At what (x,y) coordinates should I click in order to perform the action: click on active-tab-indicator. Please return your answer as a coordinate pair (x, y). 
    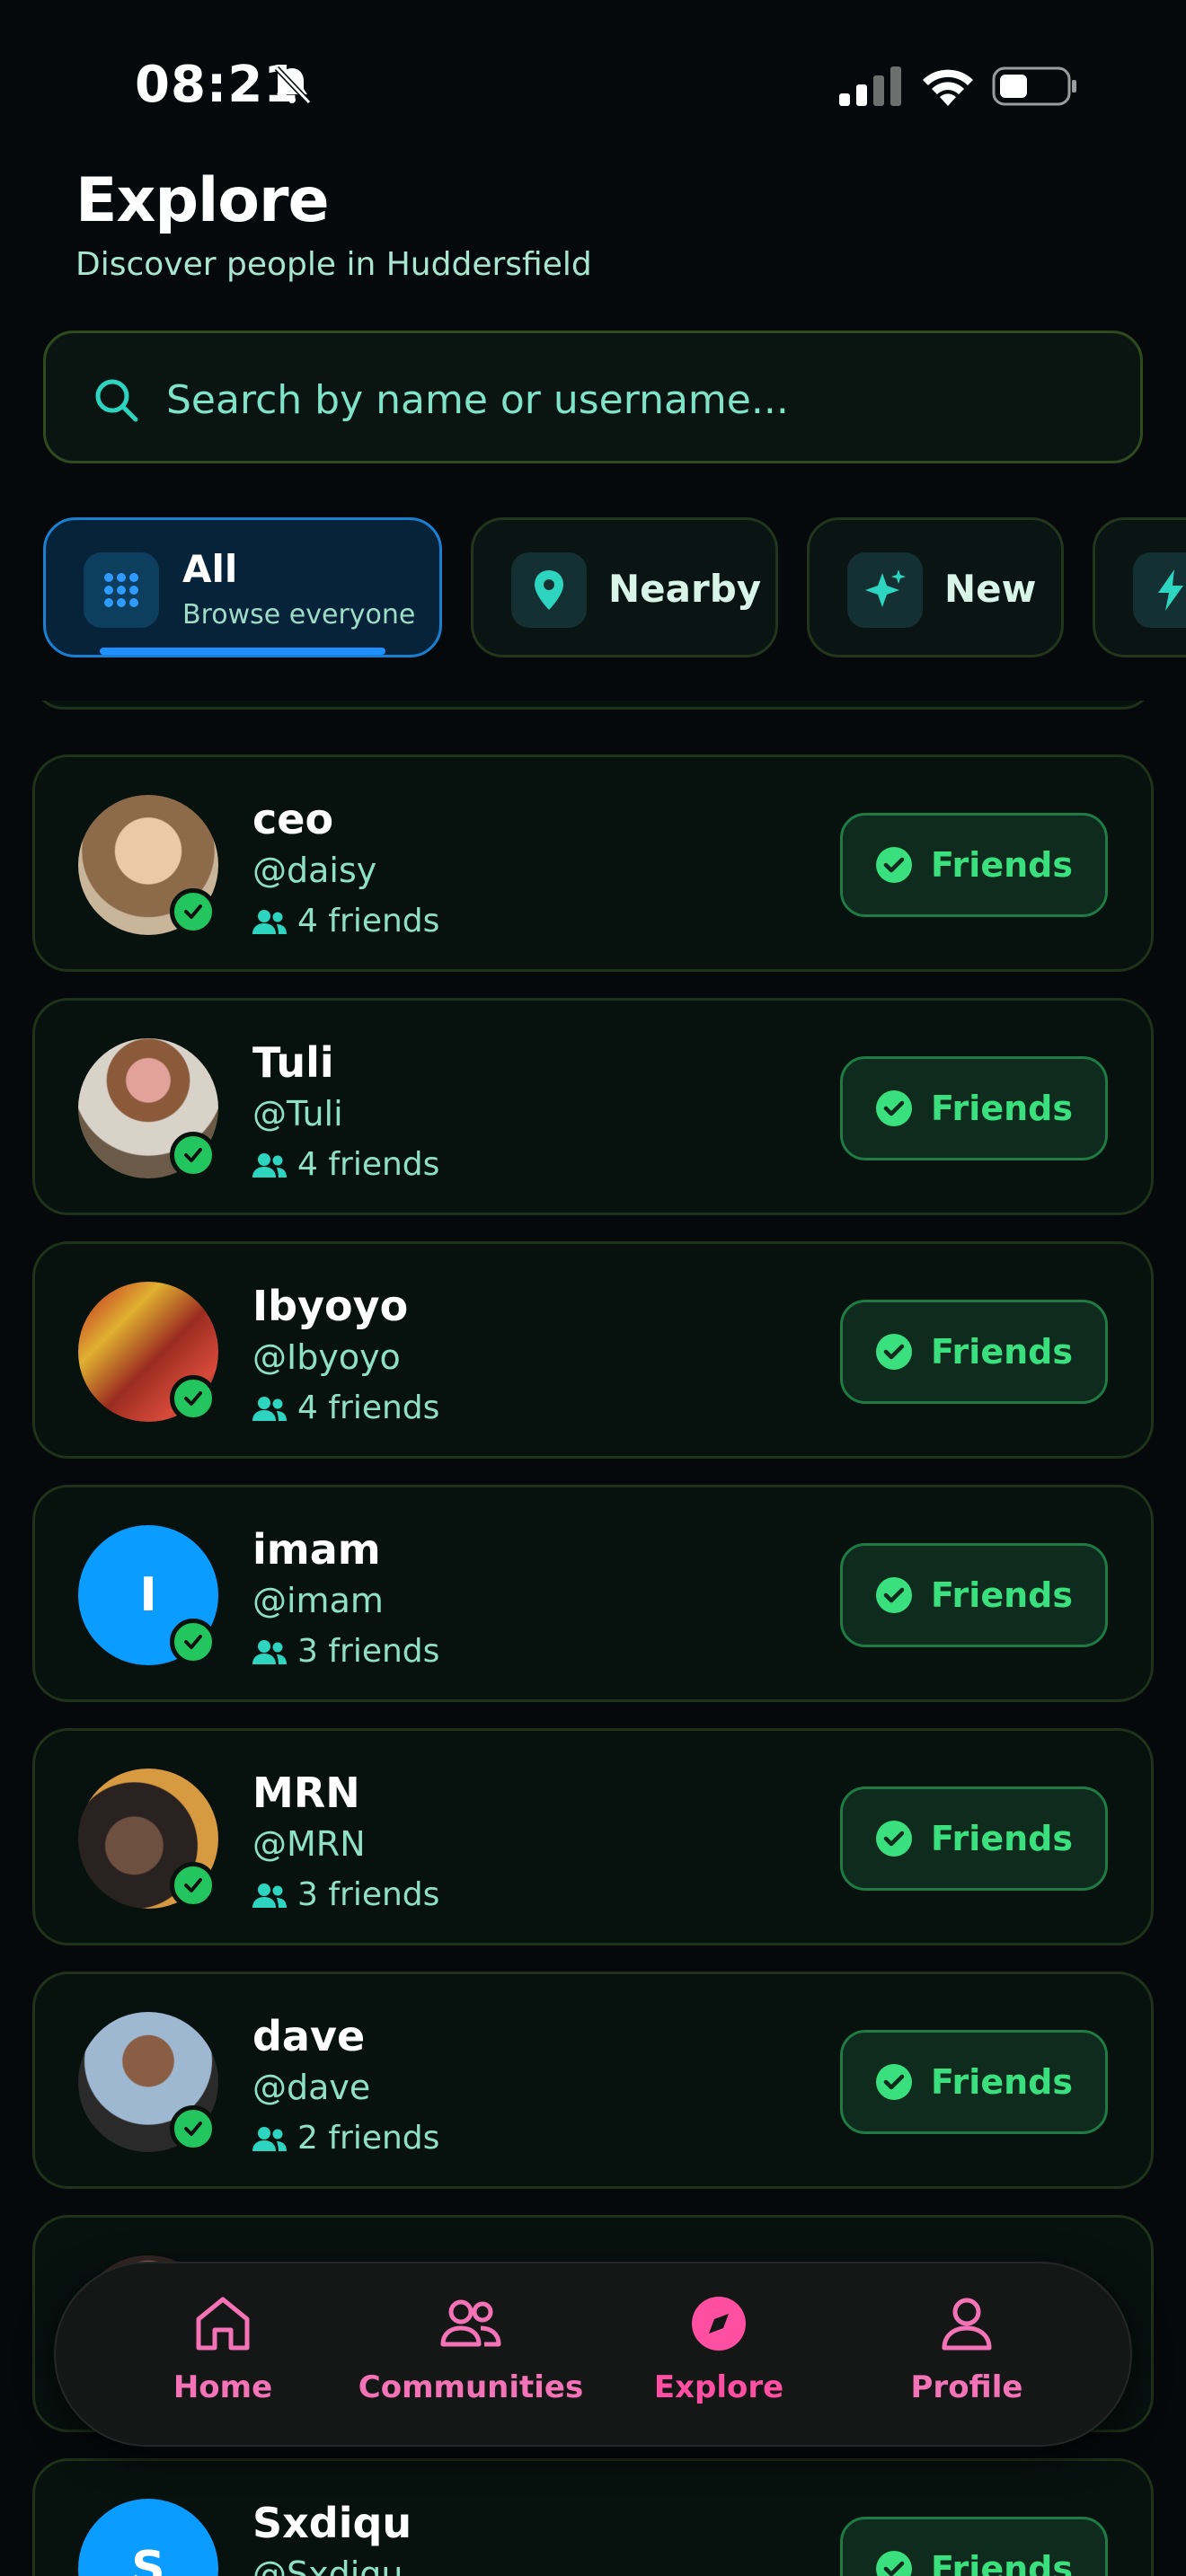
    Looking at the image, I should click on (242, 651).